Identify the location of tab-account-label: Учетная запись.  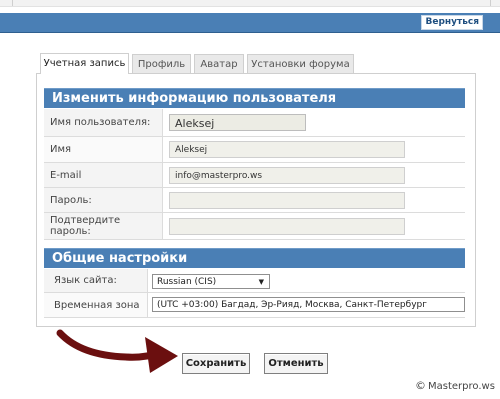
(84, 63).